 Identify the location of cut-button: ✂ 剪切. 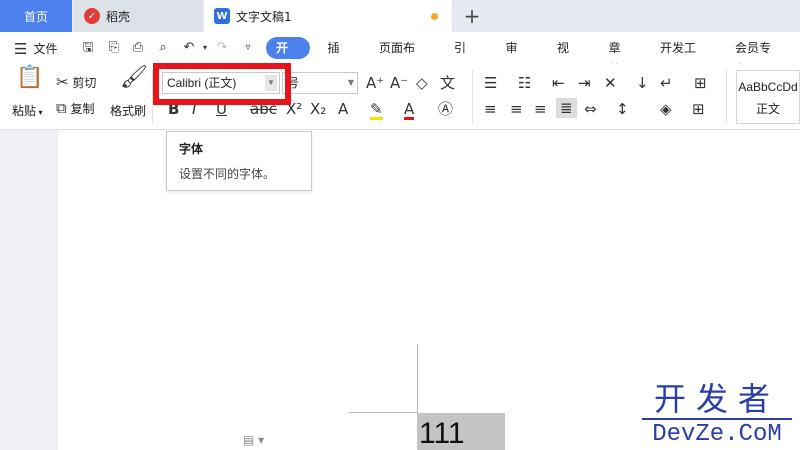
(76, 82).